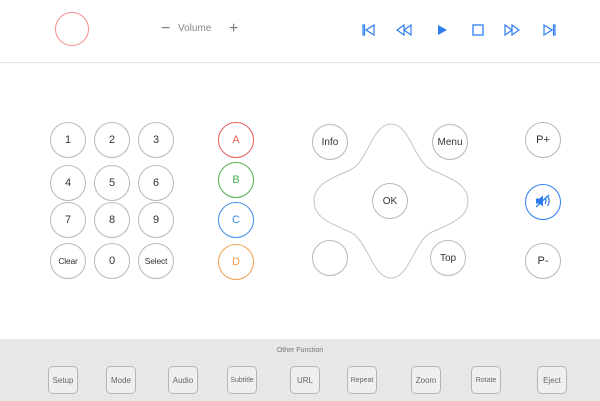  Describe the element at coordinates (156, 140) in the screenshot. I see `key-3: 3` at that location.